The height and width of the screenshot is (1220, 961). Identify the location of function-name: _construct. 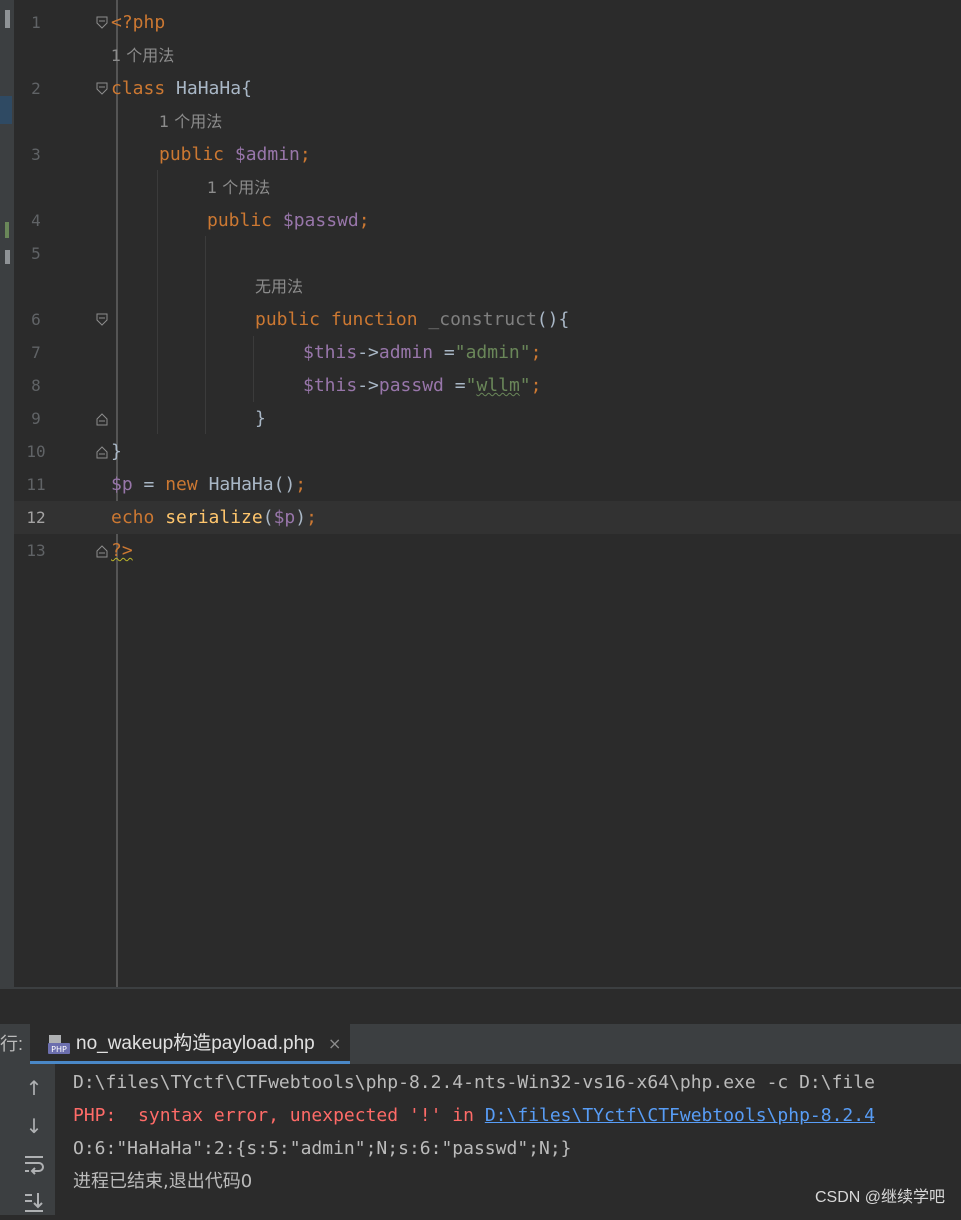
(482, 319).